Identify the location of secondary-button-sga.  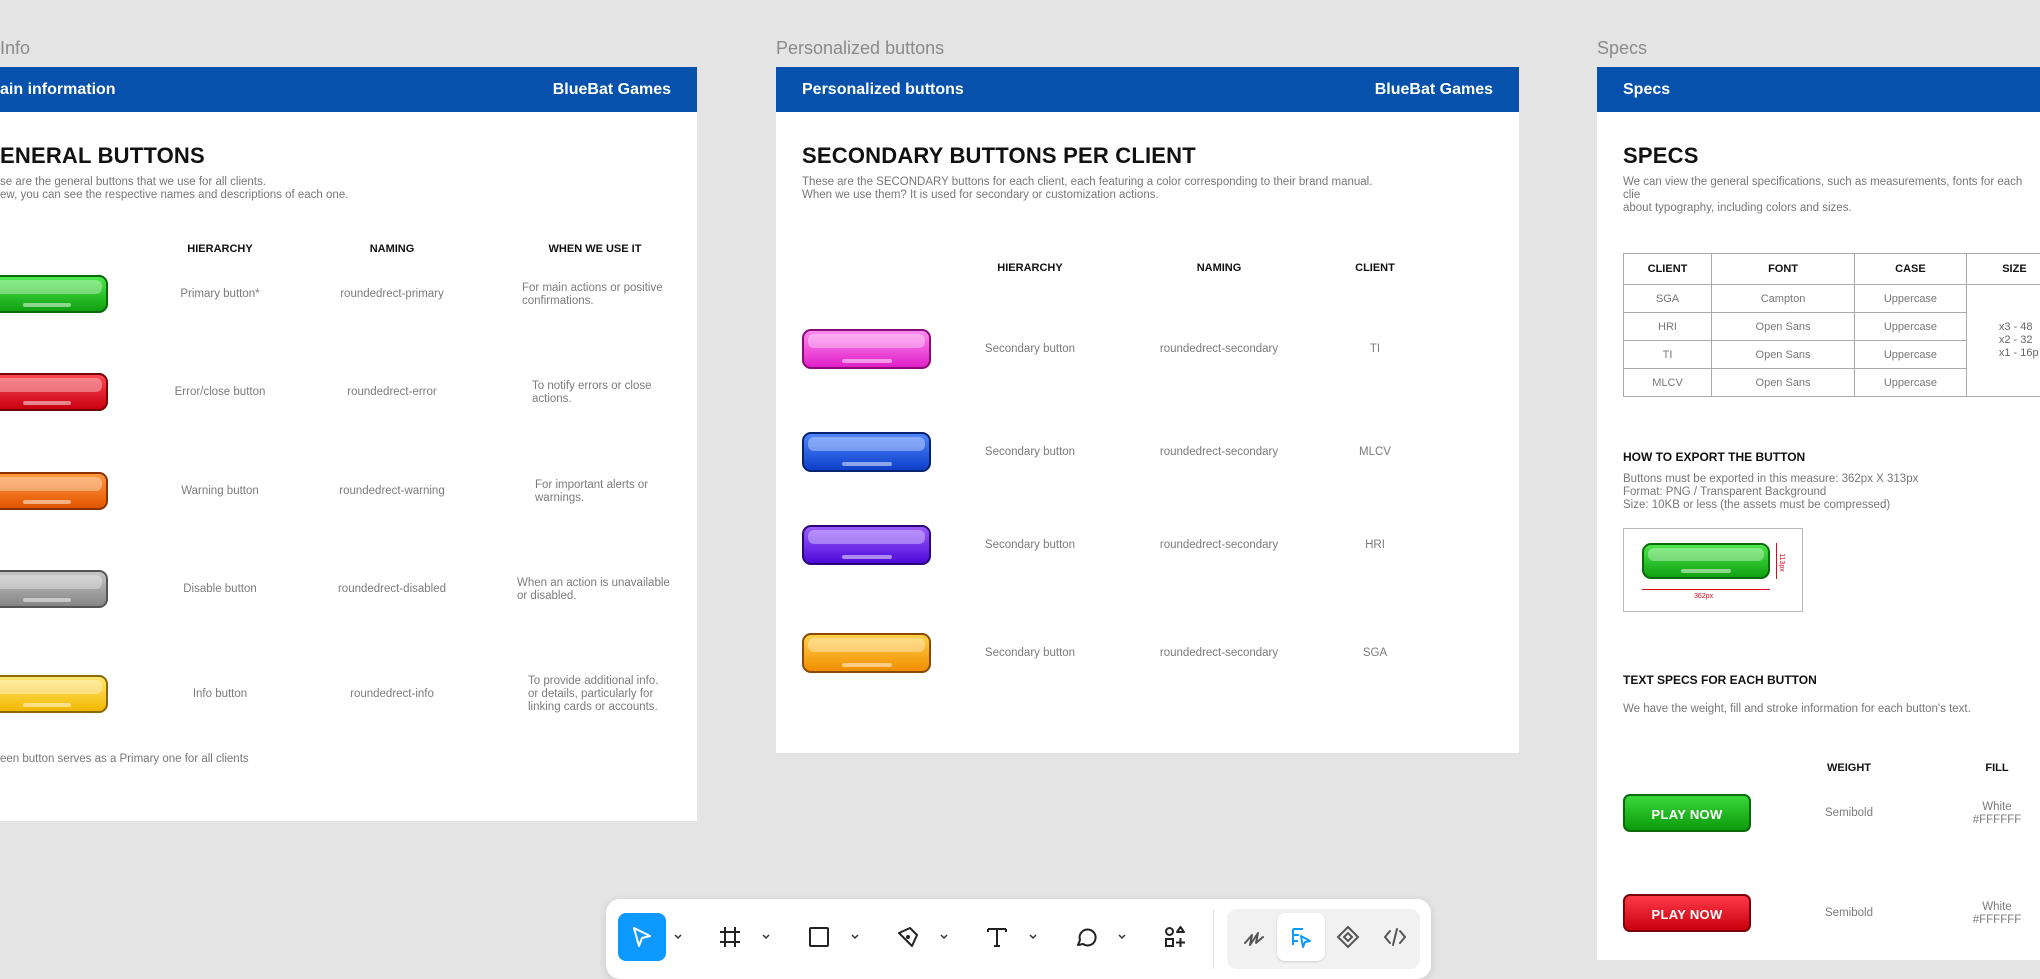
(866, 653).